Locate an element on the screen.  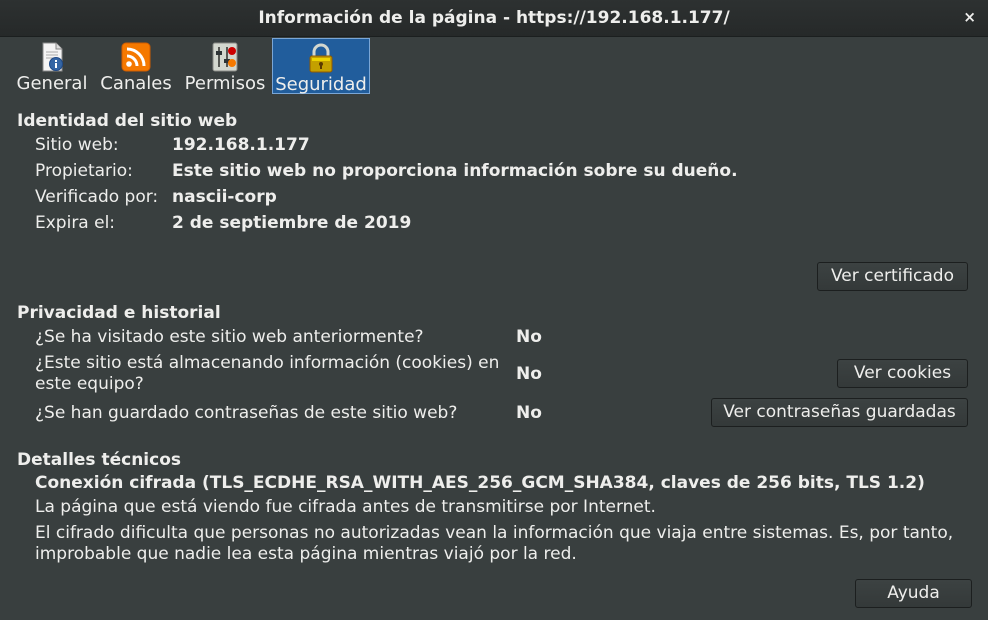
website-value: 192.168.1.177 is located at coordinates (241, 145).